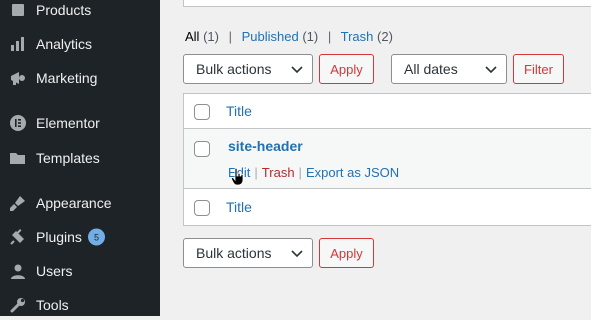 The image size is (591, 320). Describe the element at coordinates (278, 172) in the screenshot. I see `trash-link: Trash` at that location.